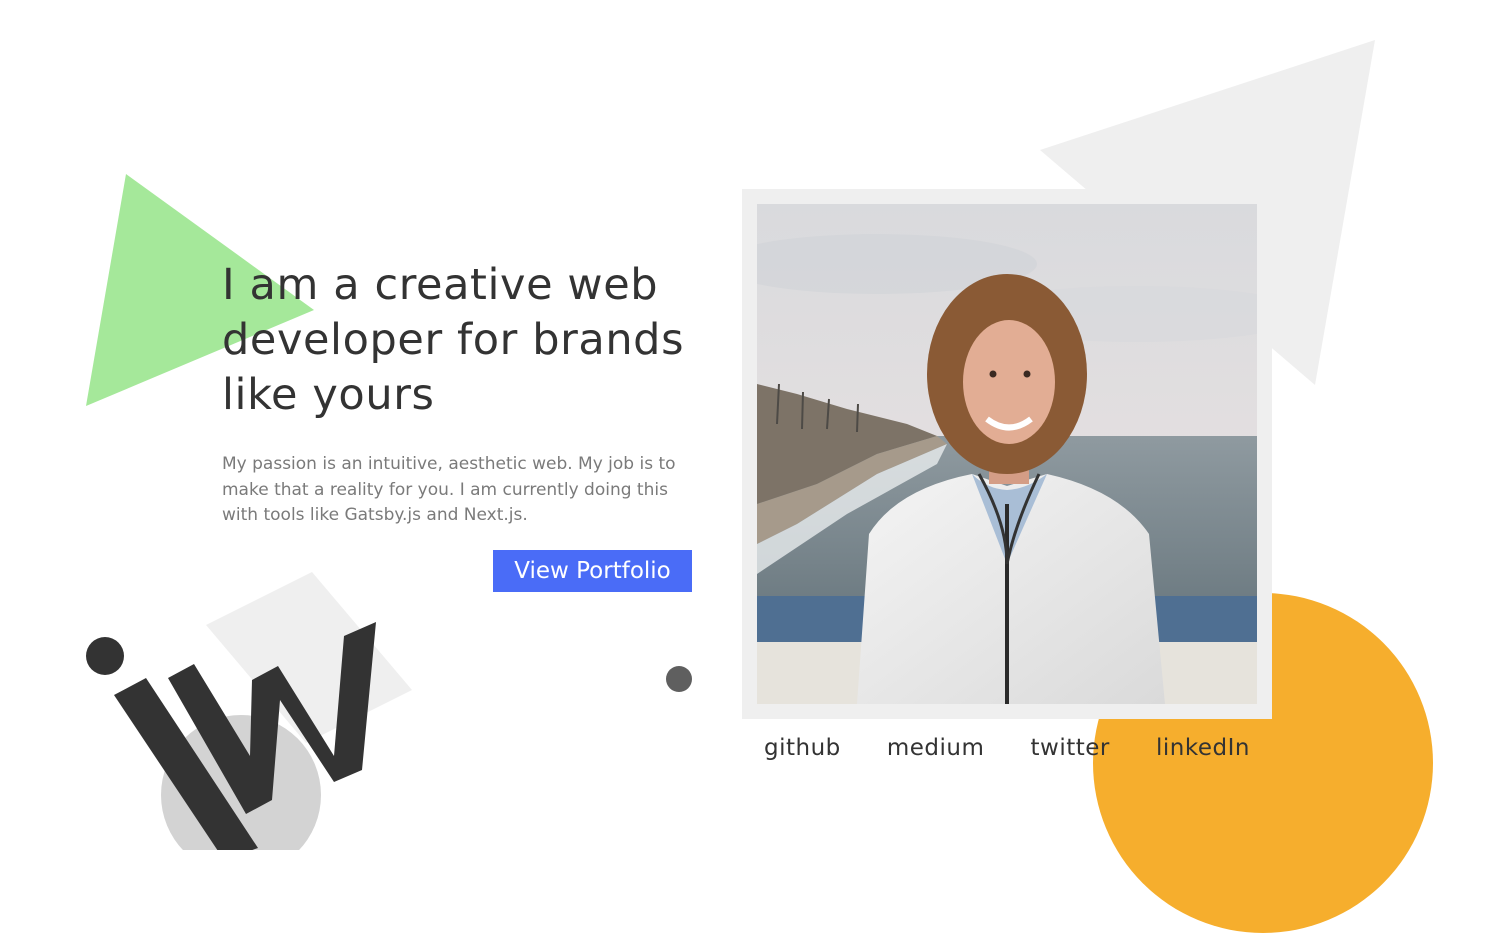 The height and width of the screenshot is (933, 1505). What do you see at coordinates (1203, 748) in the screenshot?
I see `linkedin-link: linkedIn` at bounding box center [1203, 748].